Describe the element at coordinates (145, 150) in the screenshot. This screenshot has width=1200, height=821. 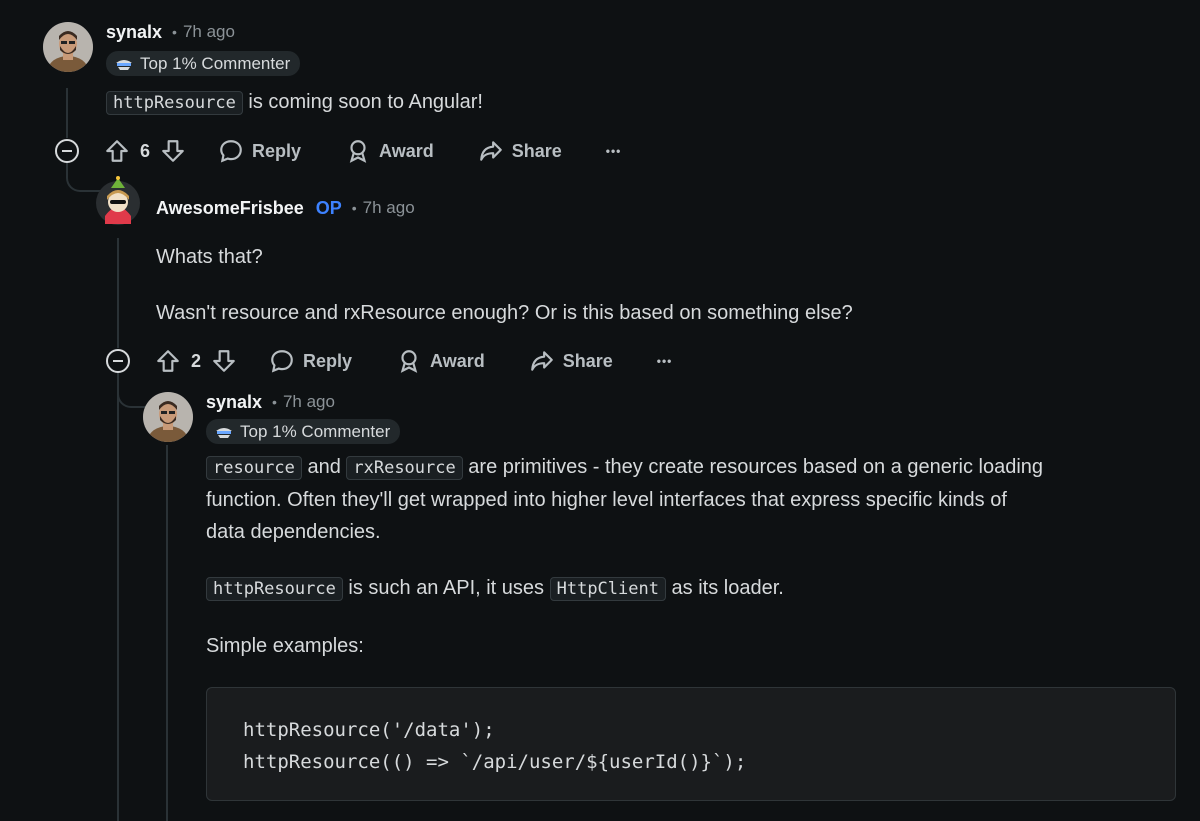
I see `vote-score: 6` at that location.